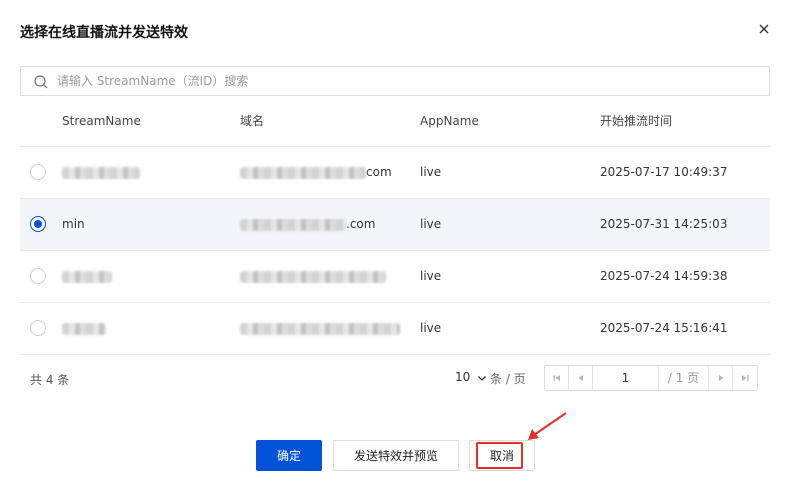 Image resolution: width=792 pixels, height=492 pixels. Describe the element at coordinates (151, 224) in the screenshot. I see `stream-name-cell: min` at that location.